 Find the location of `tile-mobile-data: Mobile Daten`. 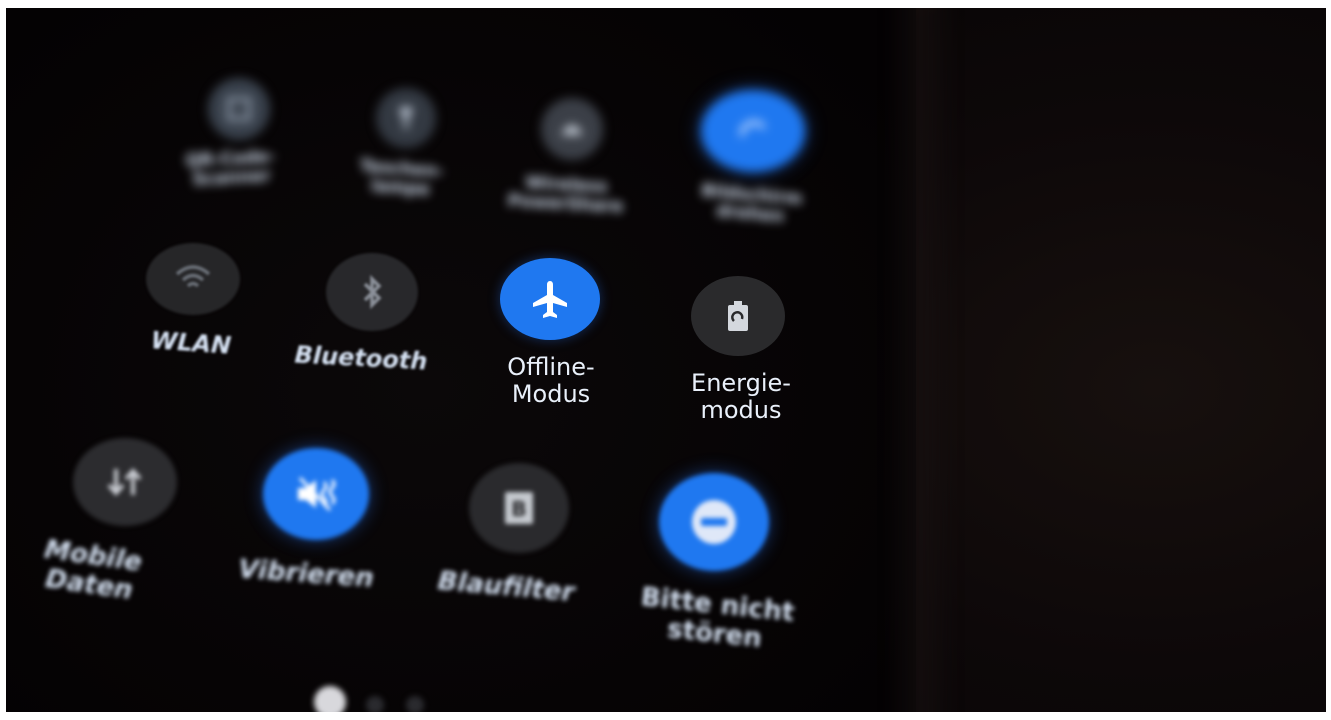

tile-mobile-data: Mobile Daten is located at coordinates (111, 528).